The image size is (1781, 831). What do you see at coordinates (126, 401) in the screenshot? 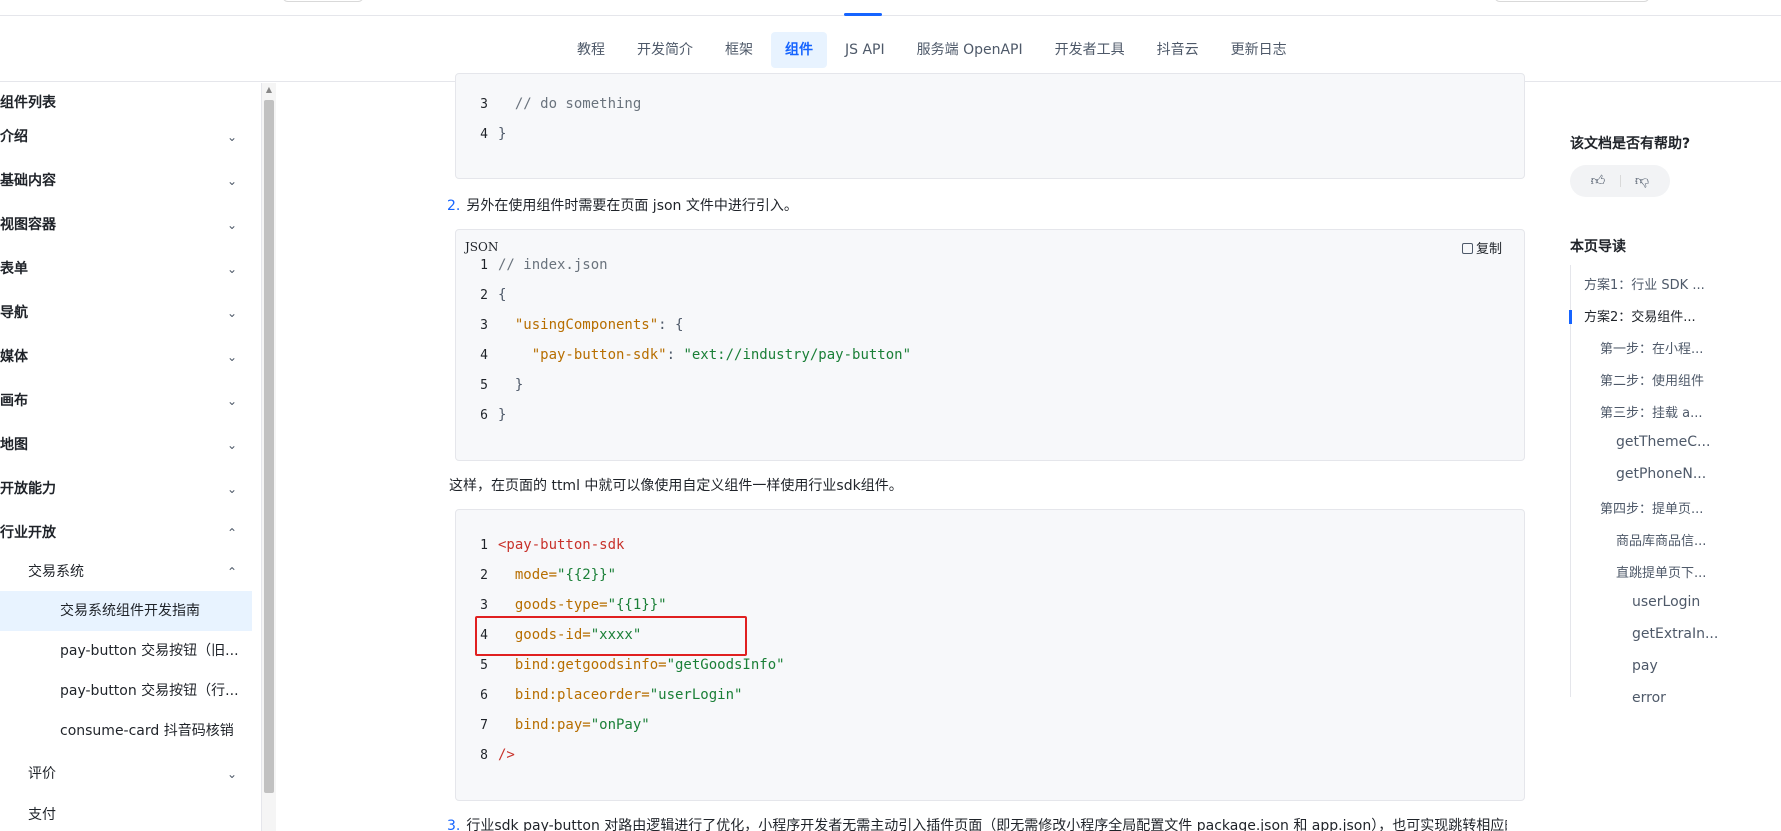
I see `sidebar-item-canvas: 画布 ⌄` at bounding box center [126, 401].